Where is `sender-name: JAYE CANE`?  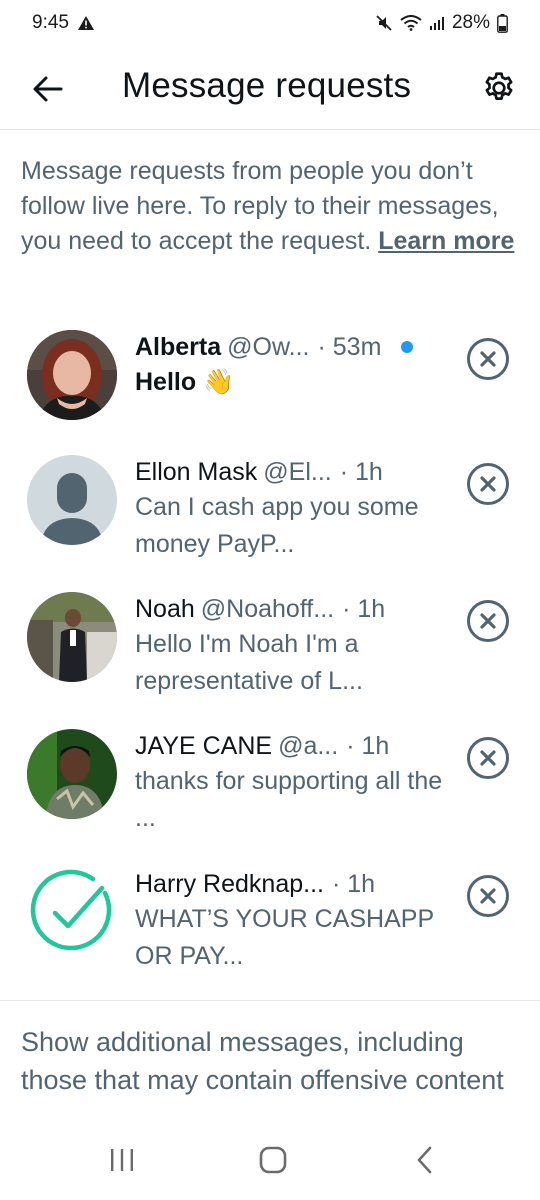 sender-name: JAYE CANE is located at coordinates (204, 746).